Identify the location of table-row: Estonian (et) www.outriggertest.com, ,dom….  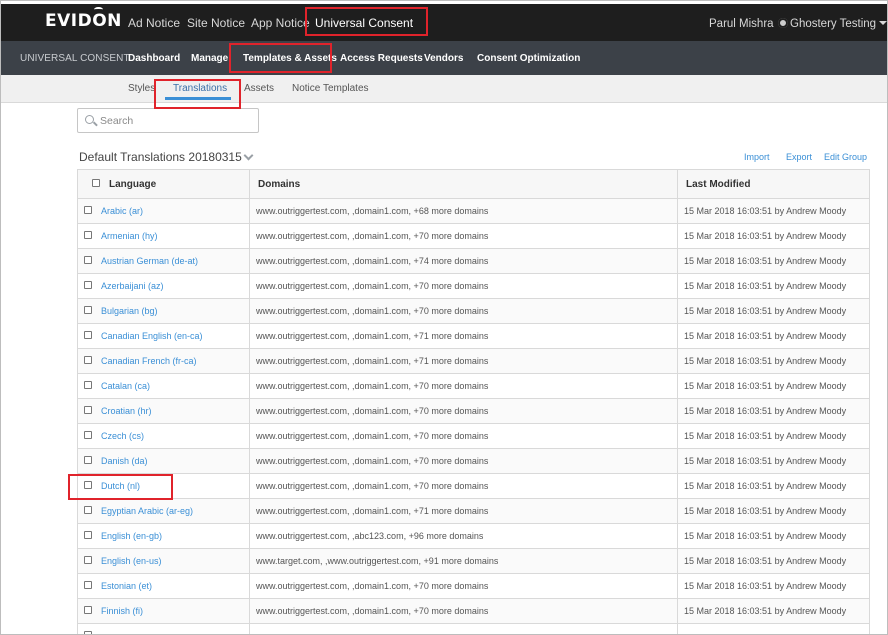
(473, 586).